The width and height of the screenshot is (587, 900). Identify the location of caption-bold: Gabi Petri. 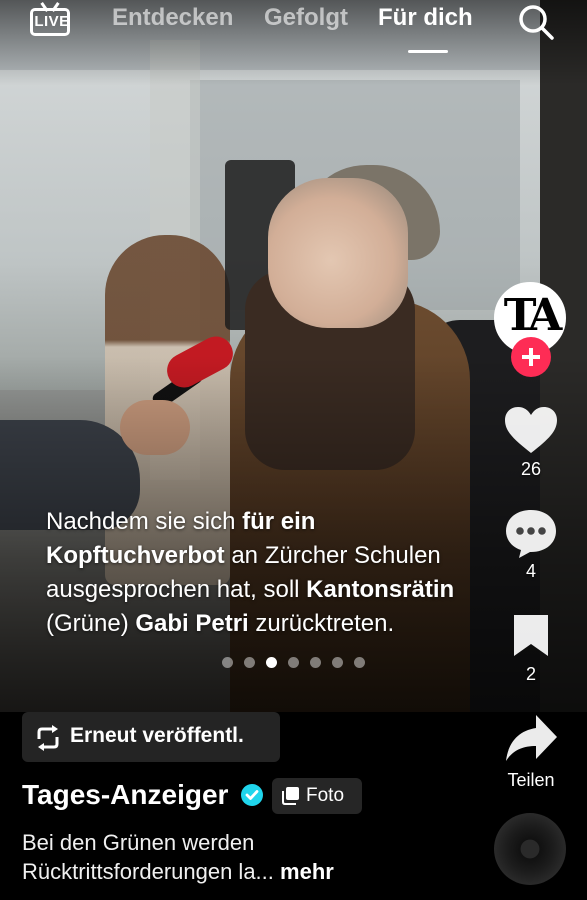
(192, 623).